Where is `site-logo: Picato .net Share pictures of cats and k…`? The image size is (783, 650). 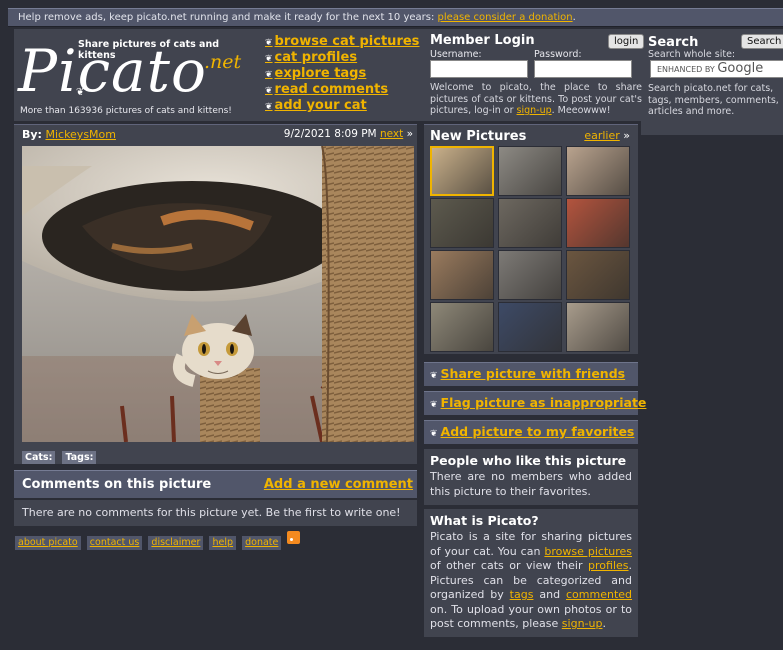
site-logo: Picato .net Share pictures of cats and k… is located at coordinates (136, 75).